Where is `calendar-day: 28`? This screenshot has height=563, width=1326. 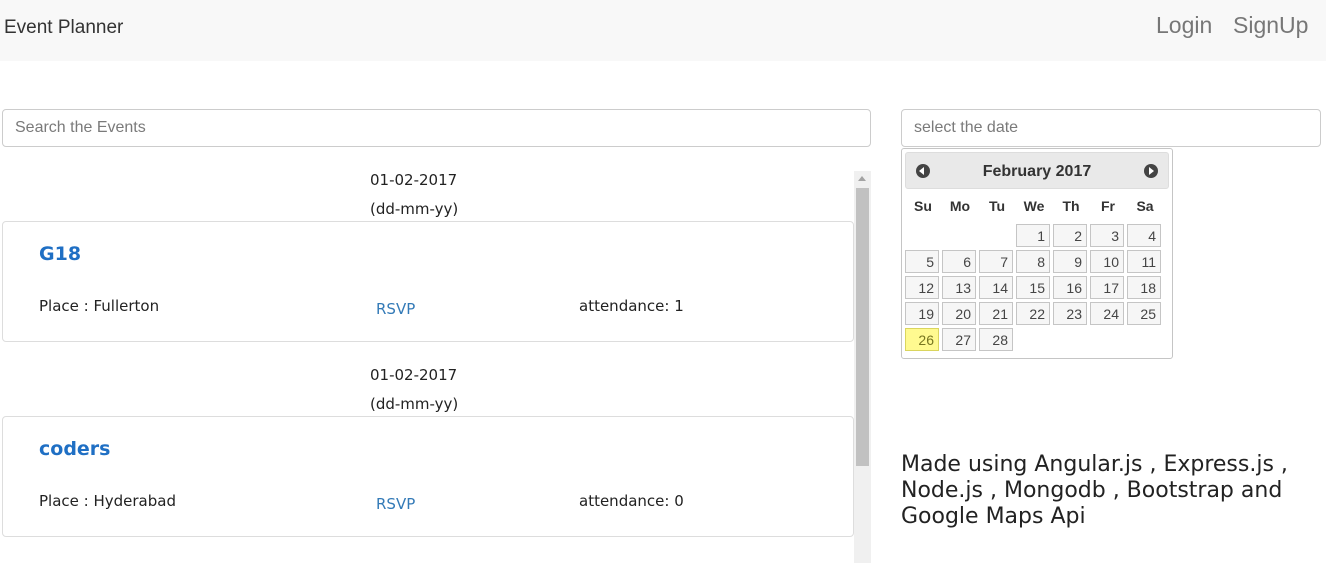 calendar-day: 28 is located at coordinates (996, 339).